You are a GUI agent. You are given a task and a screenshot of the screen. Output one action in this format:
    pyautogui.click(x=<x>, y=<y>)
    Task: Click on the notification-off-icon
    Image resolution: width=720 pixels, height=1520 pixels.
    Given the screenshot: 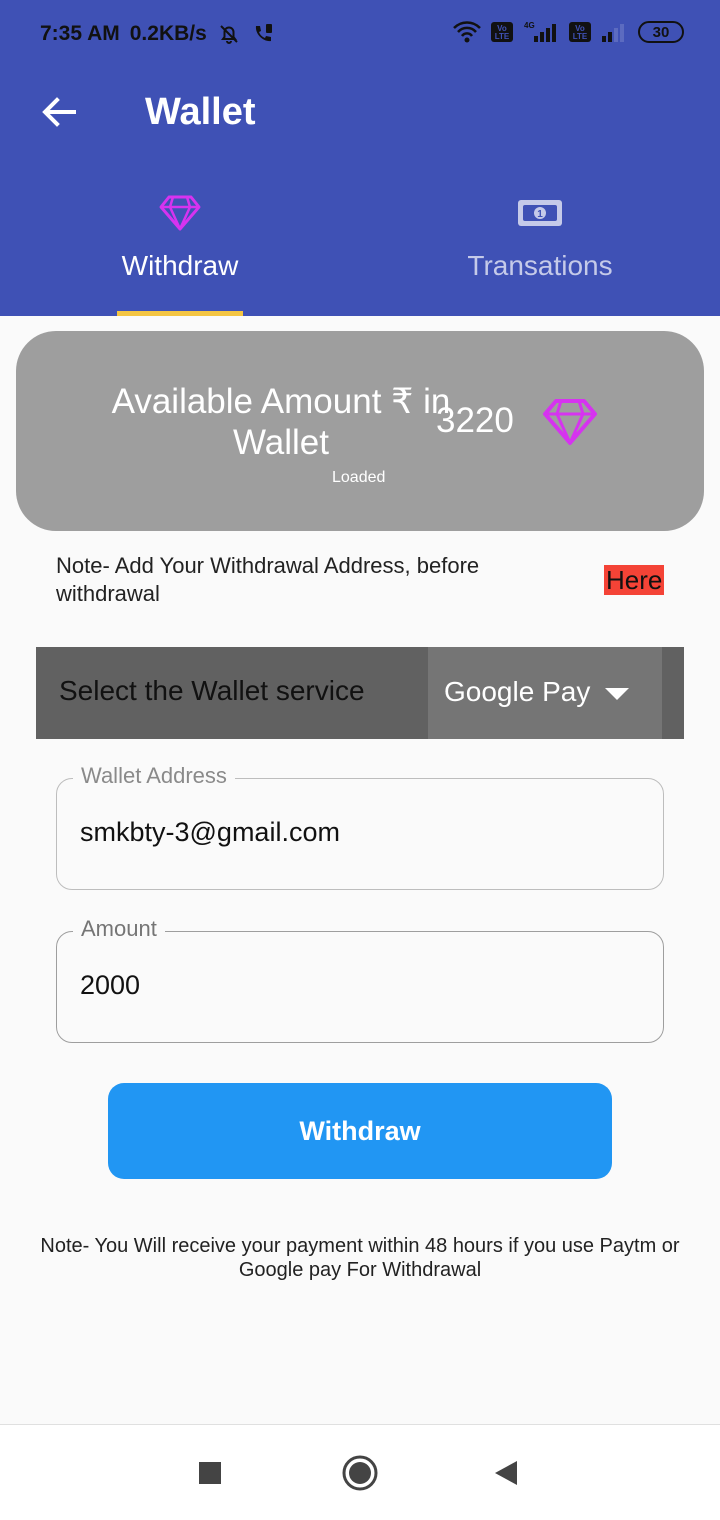 What is the action you would take?
    pyautogui.click(x=229, y=34)
    